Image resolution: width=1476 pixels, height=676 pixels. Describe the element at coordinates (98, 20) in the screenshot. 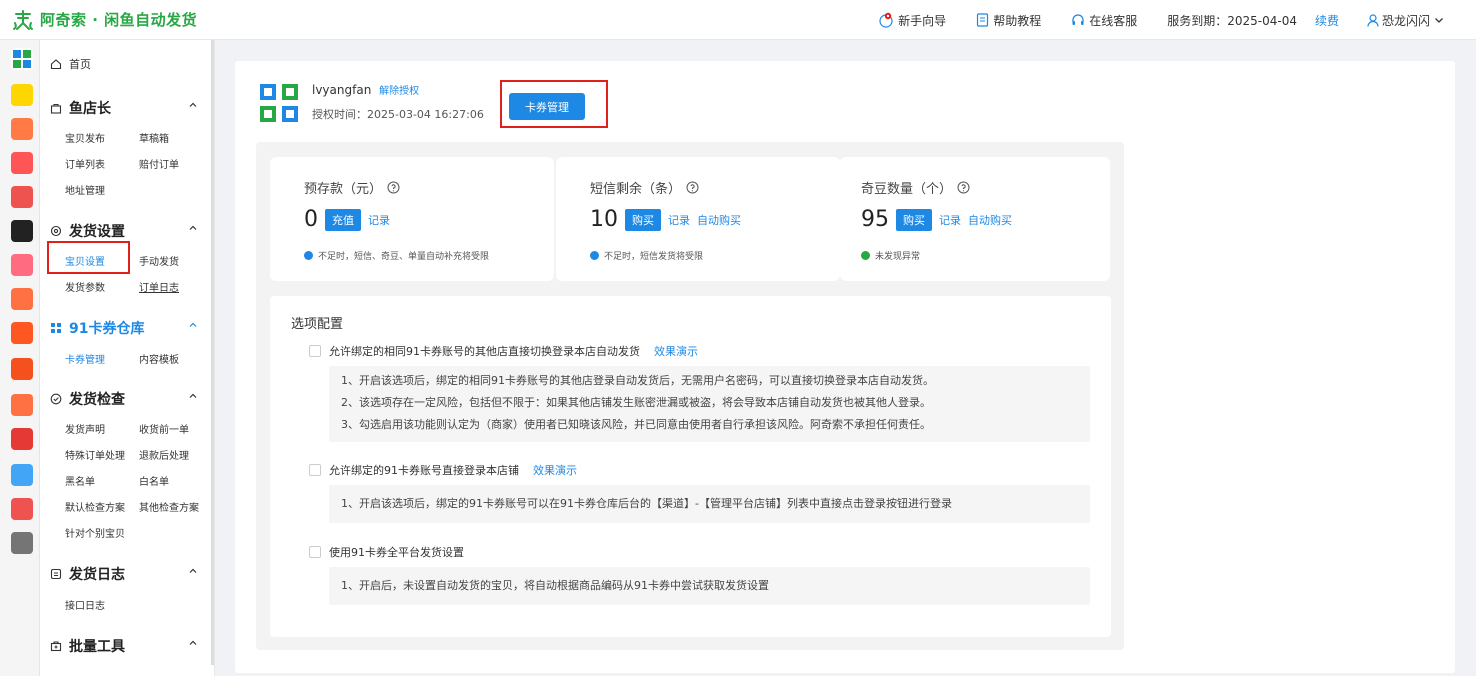

I see `brand: 阿奇索 · 闲鱼自动发货` at that location.